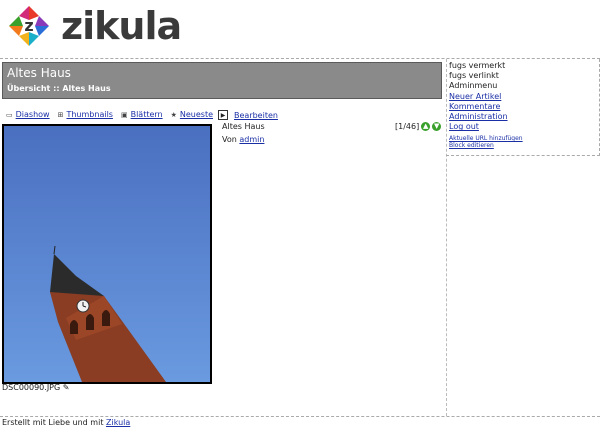 The image size is (600, 429). I want to click on slideshow-link: ▭ Diashow, so click(28, 114).